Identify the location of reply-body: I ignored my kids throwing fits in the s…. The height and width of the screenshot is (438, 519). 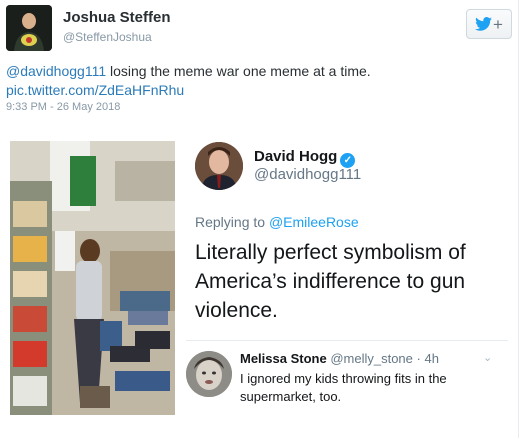
(343, 387).